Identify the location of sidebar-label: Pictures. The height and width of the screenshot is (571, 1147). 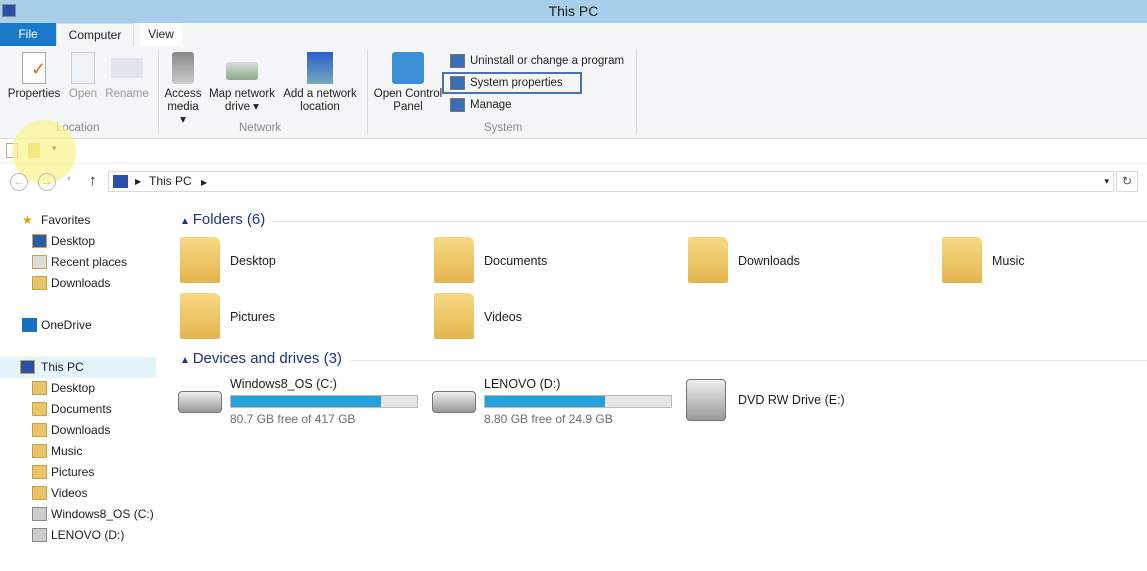
(73, 472).